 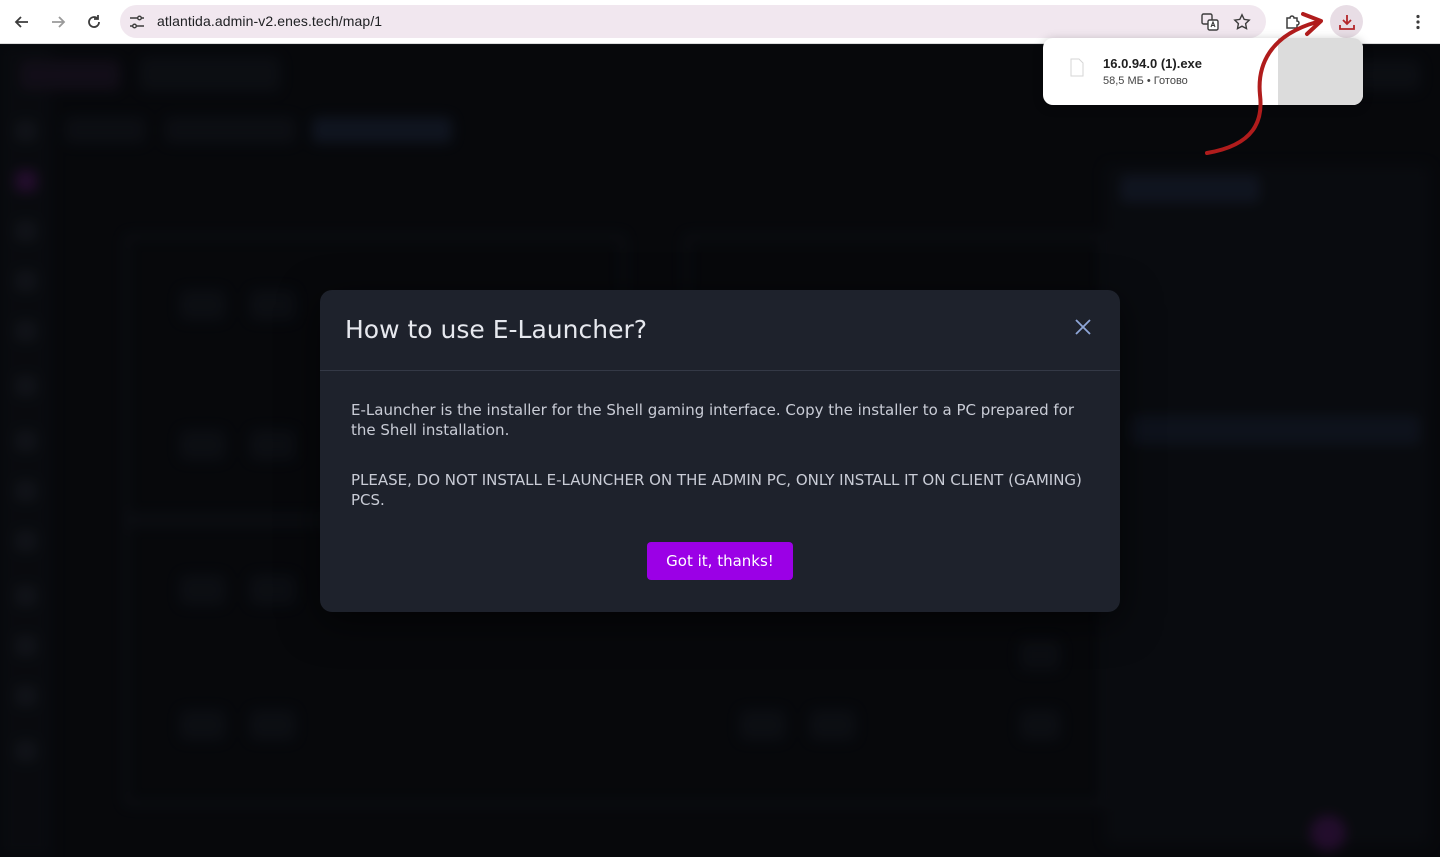 I want to click on dialog-header: How to use E-Launcher?, so click(x=720, y=330).